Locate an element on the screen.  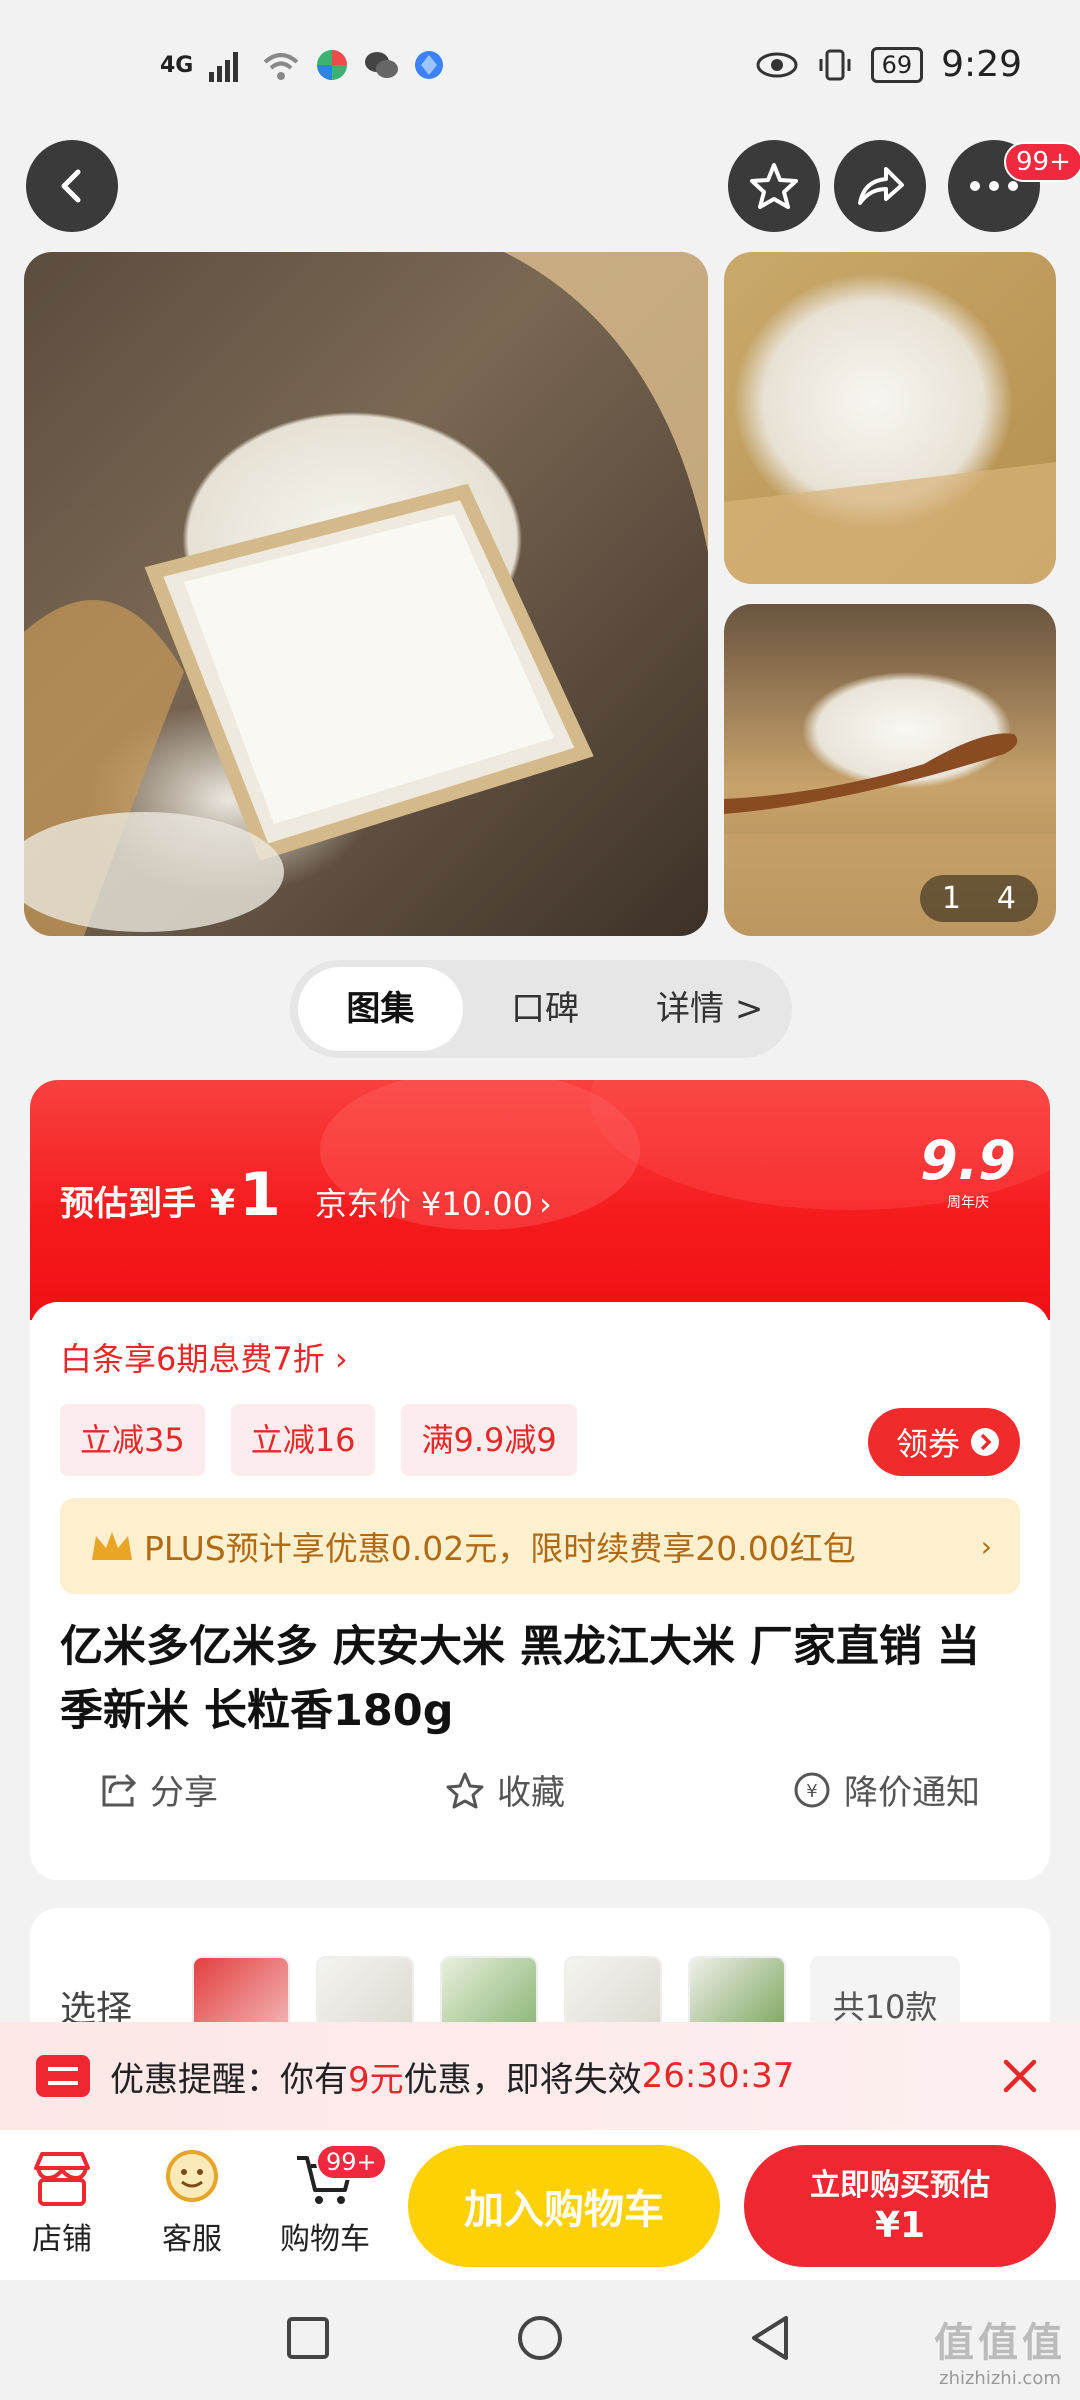
collect-label: 收藏 is located at coordinates (531, 1793).